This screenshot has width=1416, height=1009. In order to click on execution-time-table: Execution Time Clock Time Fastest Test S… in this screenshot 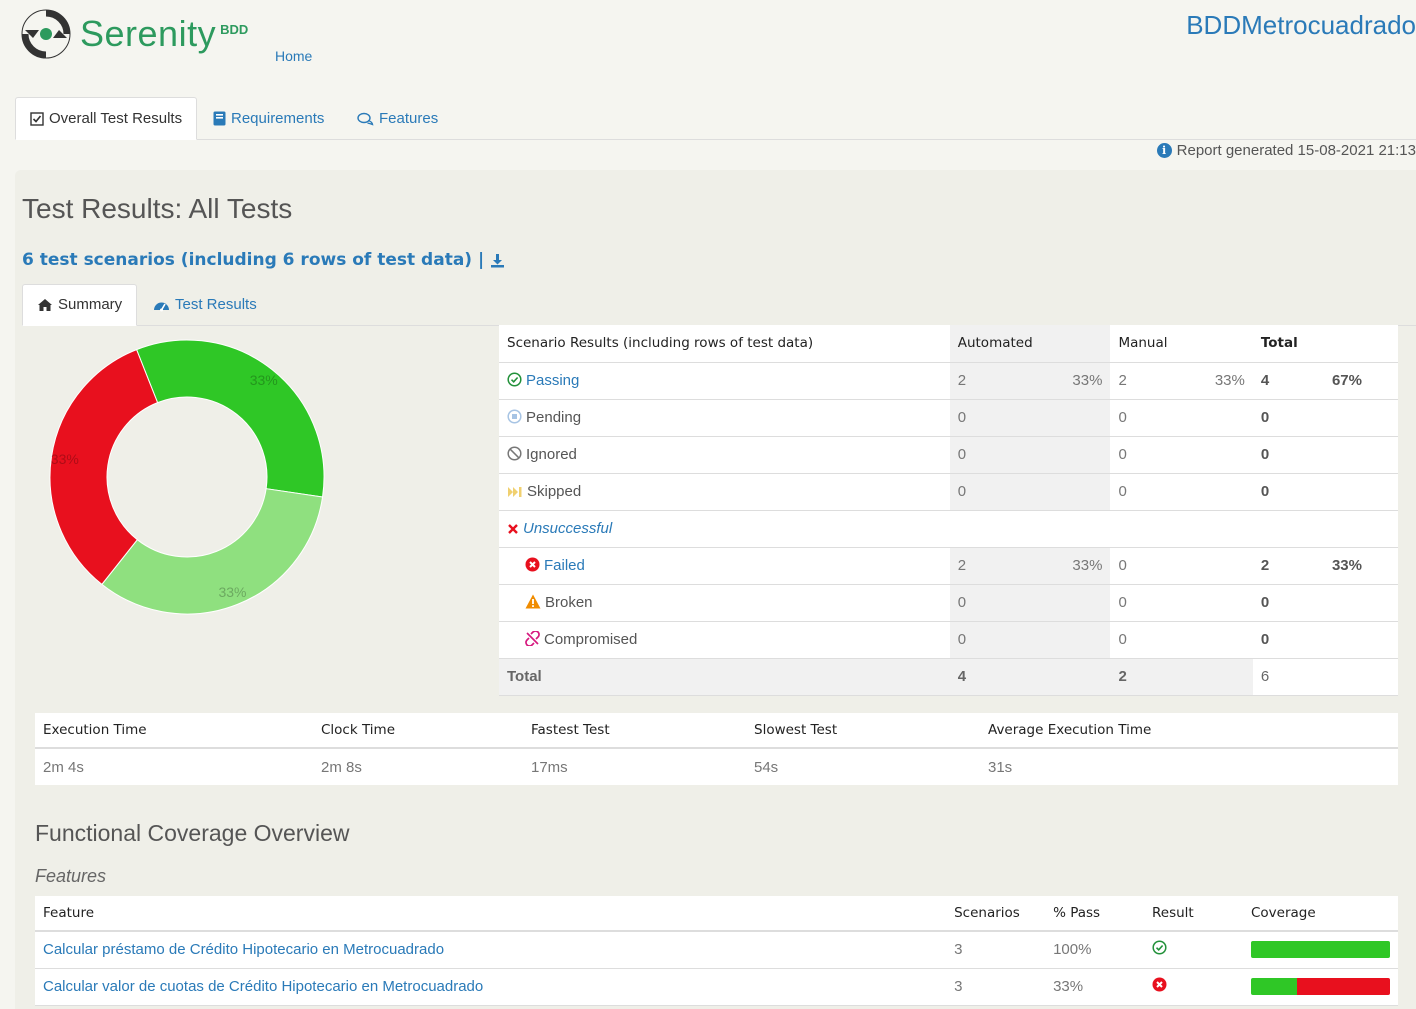, I will do `click(716, 749)`.